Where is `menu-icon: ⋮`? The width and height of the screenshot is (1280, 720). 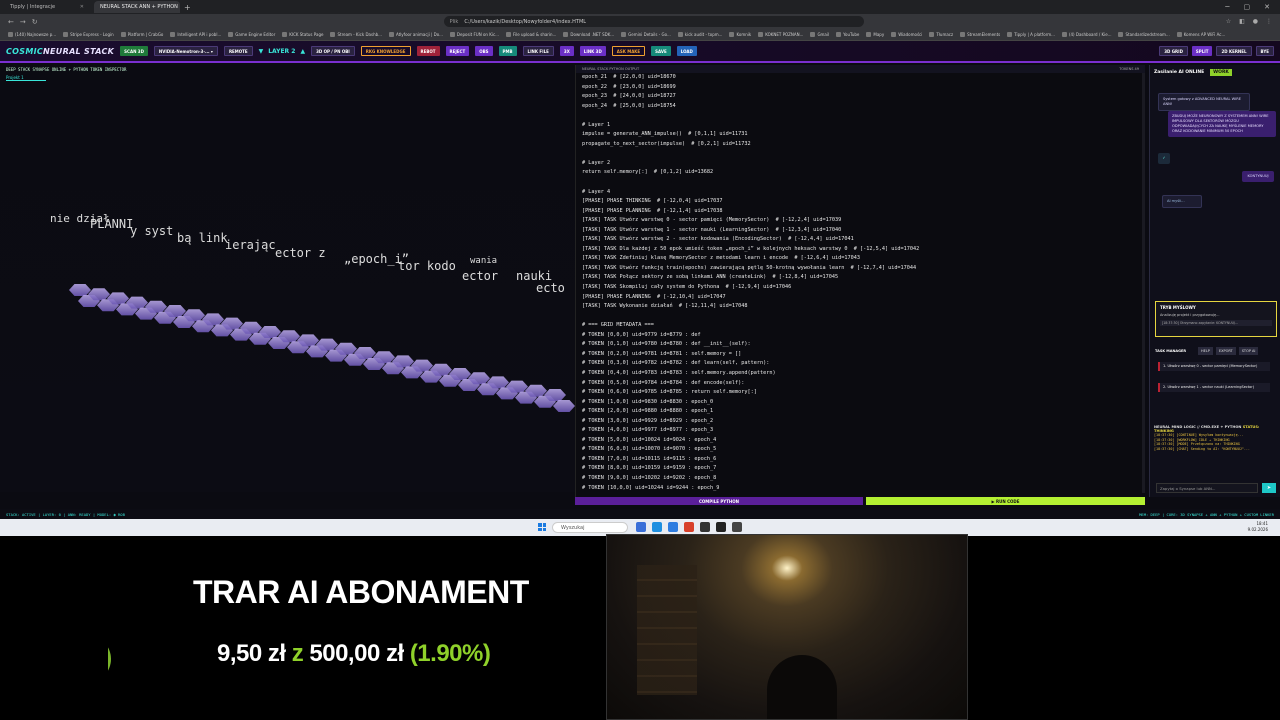 menu-icon: ⋮ is located at coordinates (1269, 21).